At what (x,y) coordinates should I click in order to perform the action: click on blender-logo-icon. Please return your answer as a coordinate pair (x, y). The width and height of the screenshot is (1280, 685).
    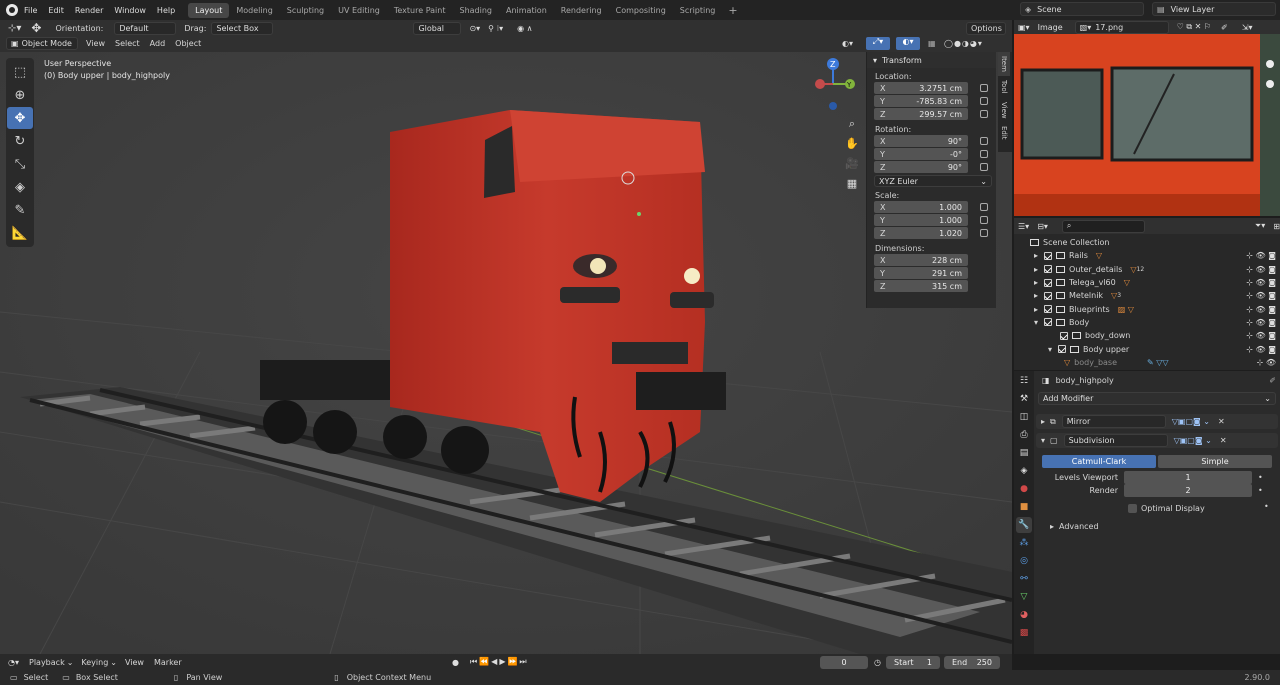
    Looking at the image, I should click on (12, 10).